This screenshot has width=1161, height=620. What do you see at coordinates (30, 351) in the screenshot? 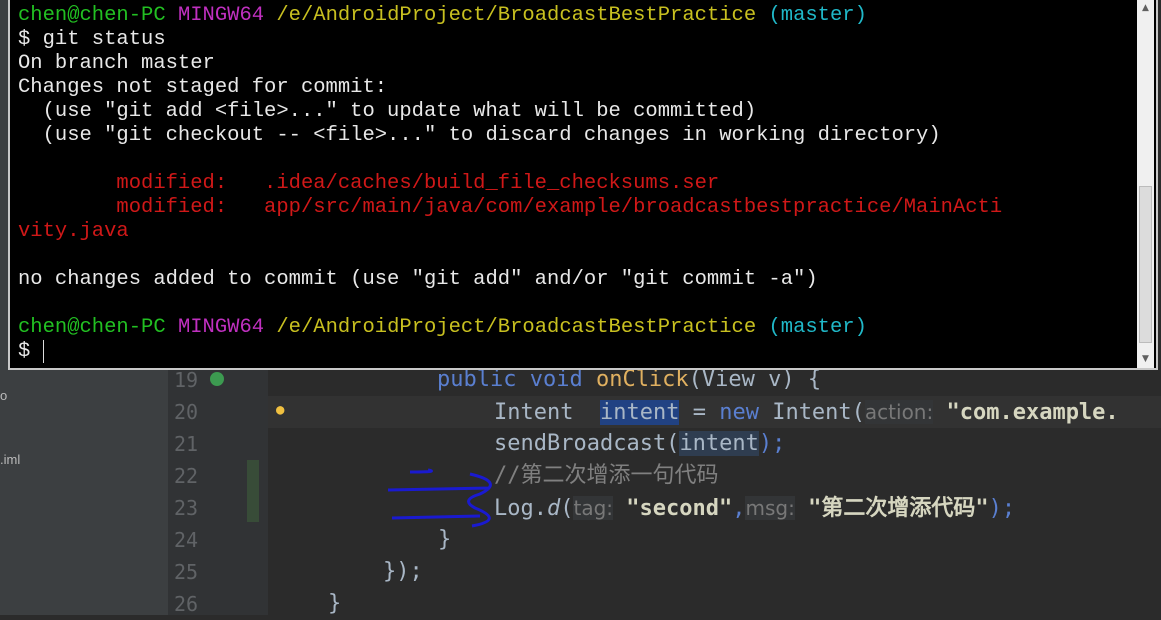
I see `input-prompt: $` at bounding box center [30, 351].